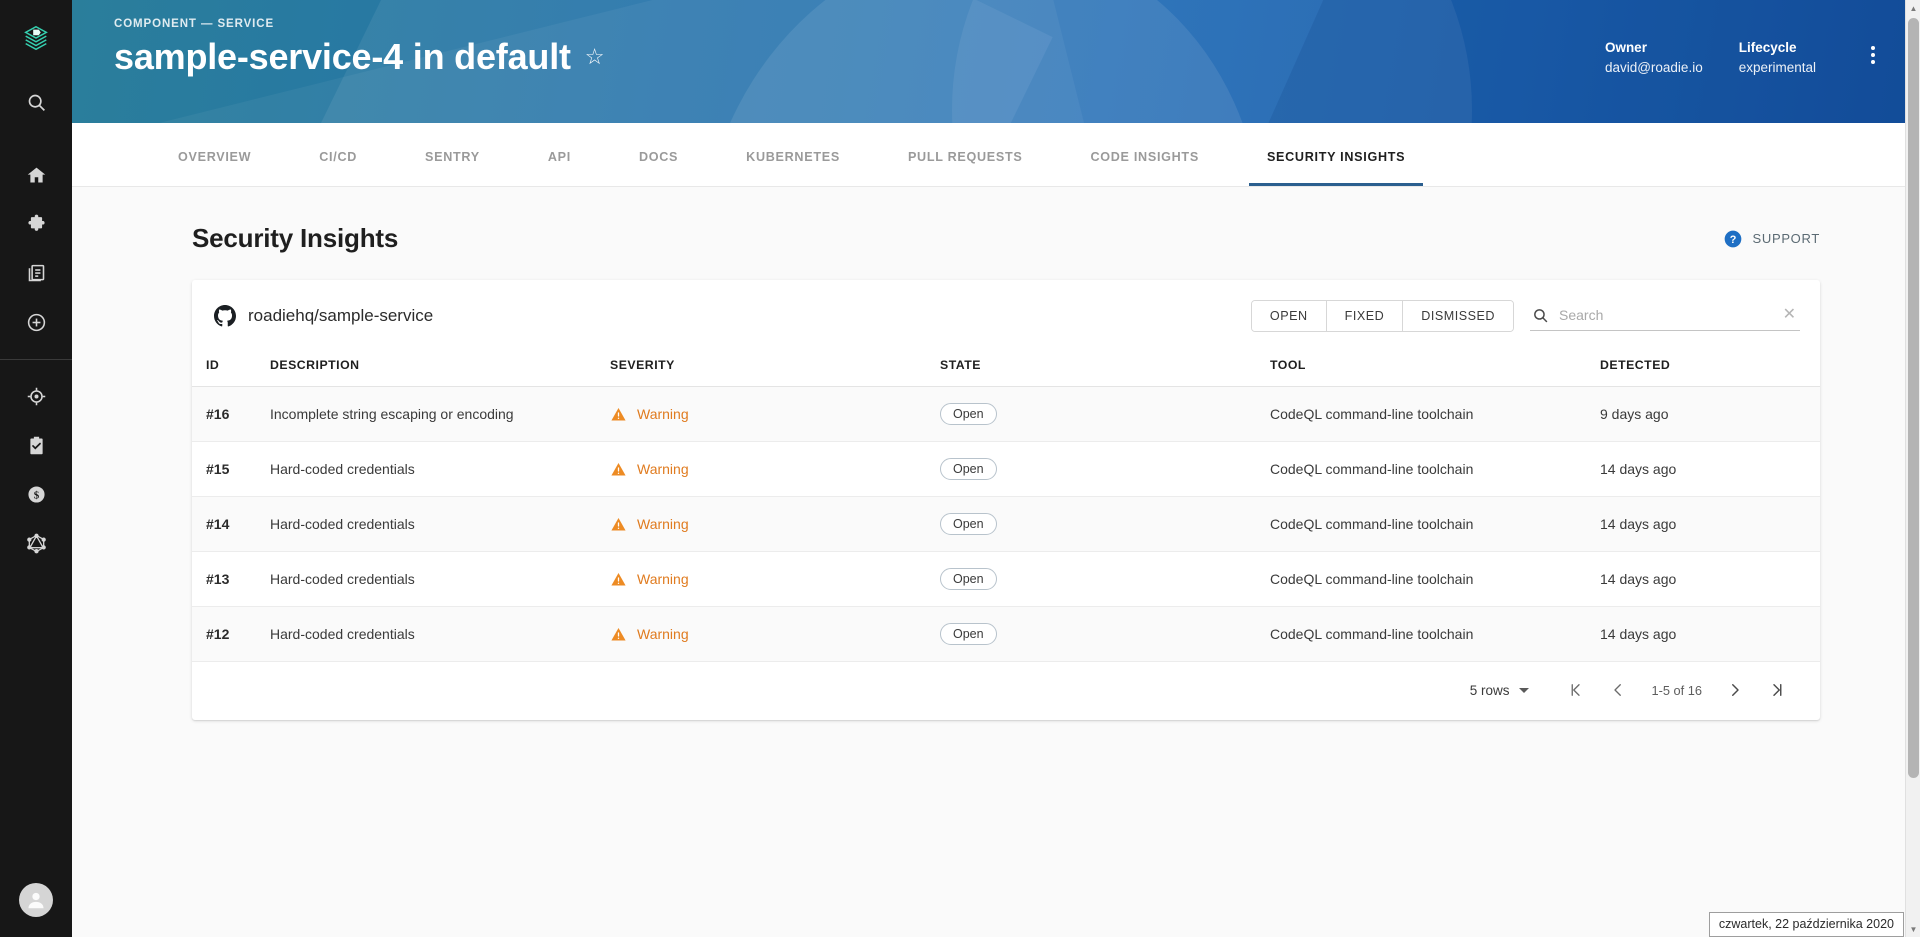 Image resolution: width=1920 pixels, height=937 pixels. I want to click on target-icon, so click(36, 396).